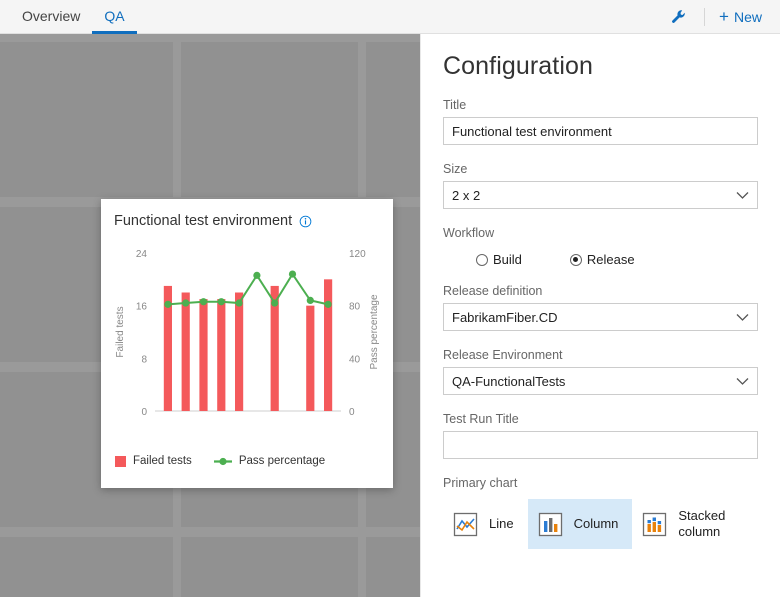  Describe the element at coordinates (702, 523) in the screenshot. I see `chart-type-stacked-column-label: Stacked column` at that location.